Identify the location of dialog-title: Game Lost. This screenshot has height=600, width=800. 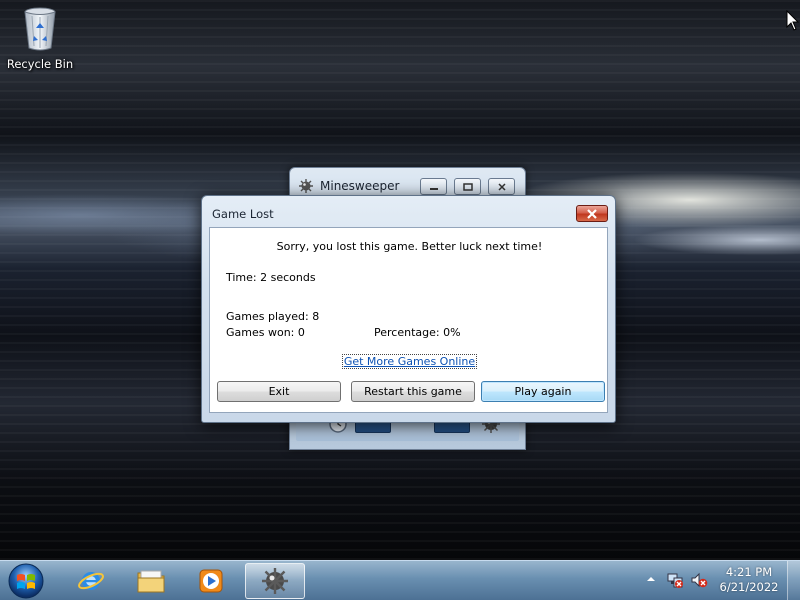
(243, 214).